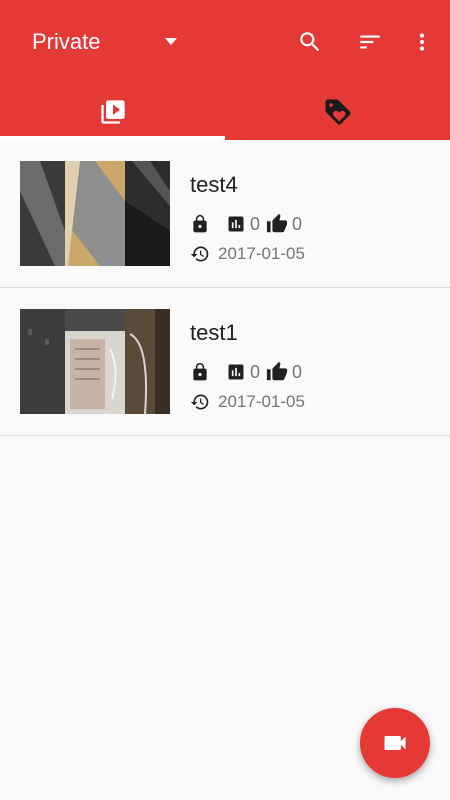 The image size is (450, 800). I want to click on tag-heart-icon, so click(337, 112).